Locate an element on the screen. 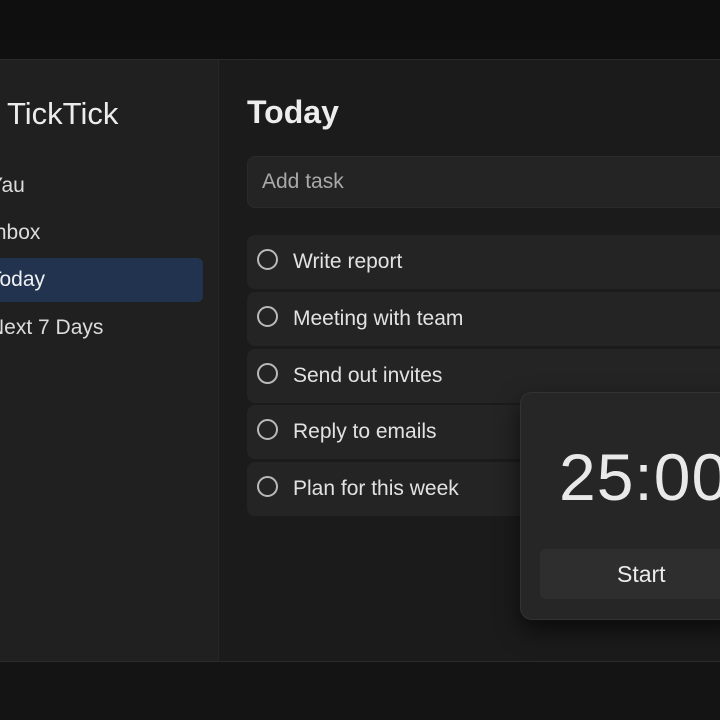 The width and height of the screenshot is (720, 720). task-row: Meeting with team is located at coordinates (483, 319).